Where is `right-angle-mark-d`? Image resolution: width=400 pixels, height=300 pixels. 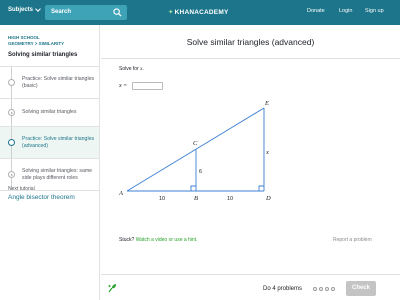
right-angle-mark-d is located at coordinates (261, 188).